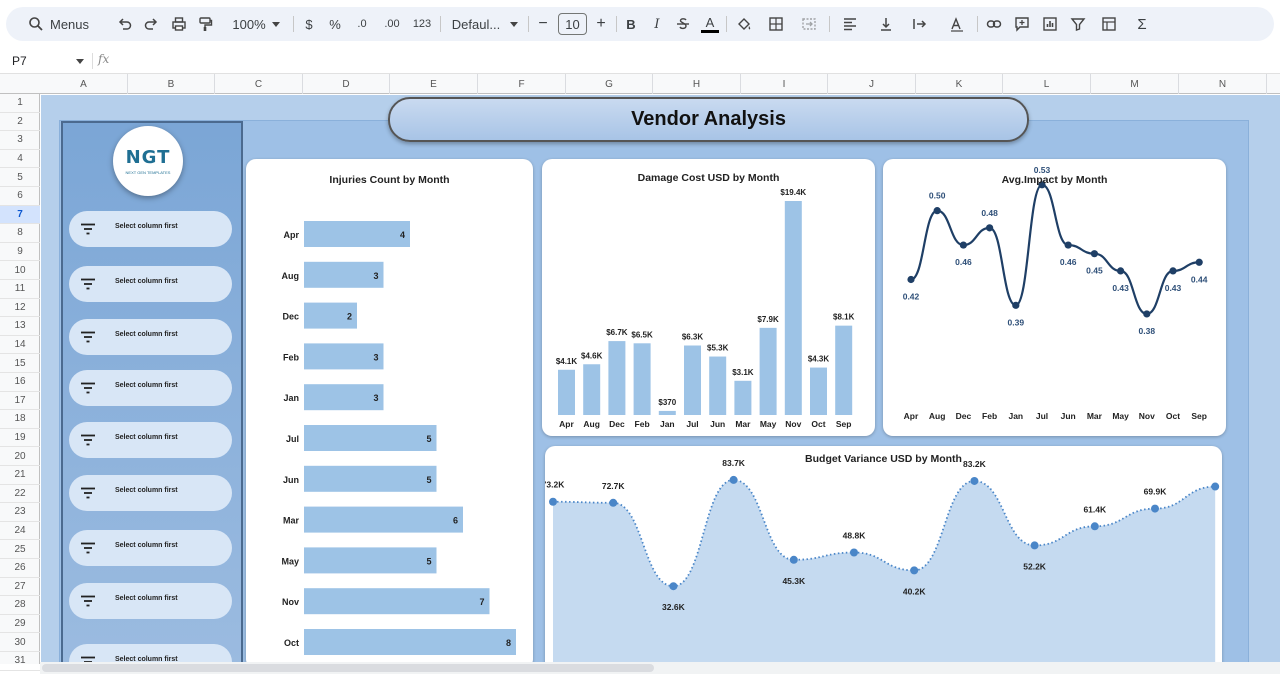  What do you see at coordinates (146, 490) in the screenshot?
I see `filter-label: Select column first` at bounding box center [146, 490].